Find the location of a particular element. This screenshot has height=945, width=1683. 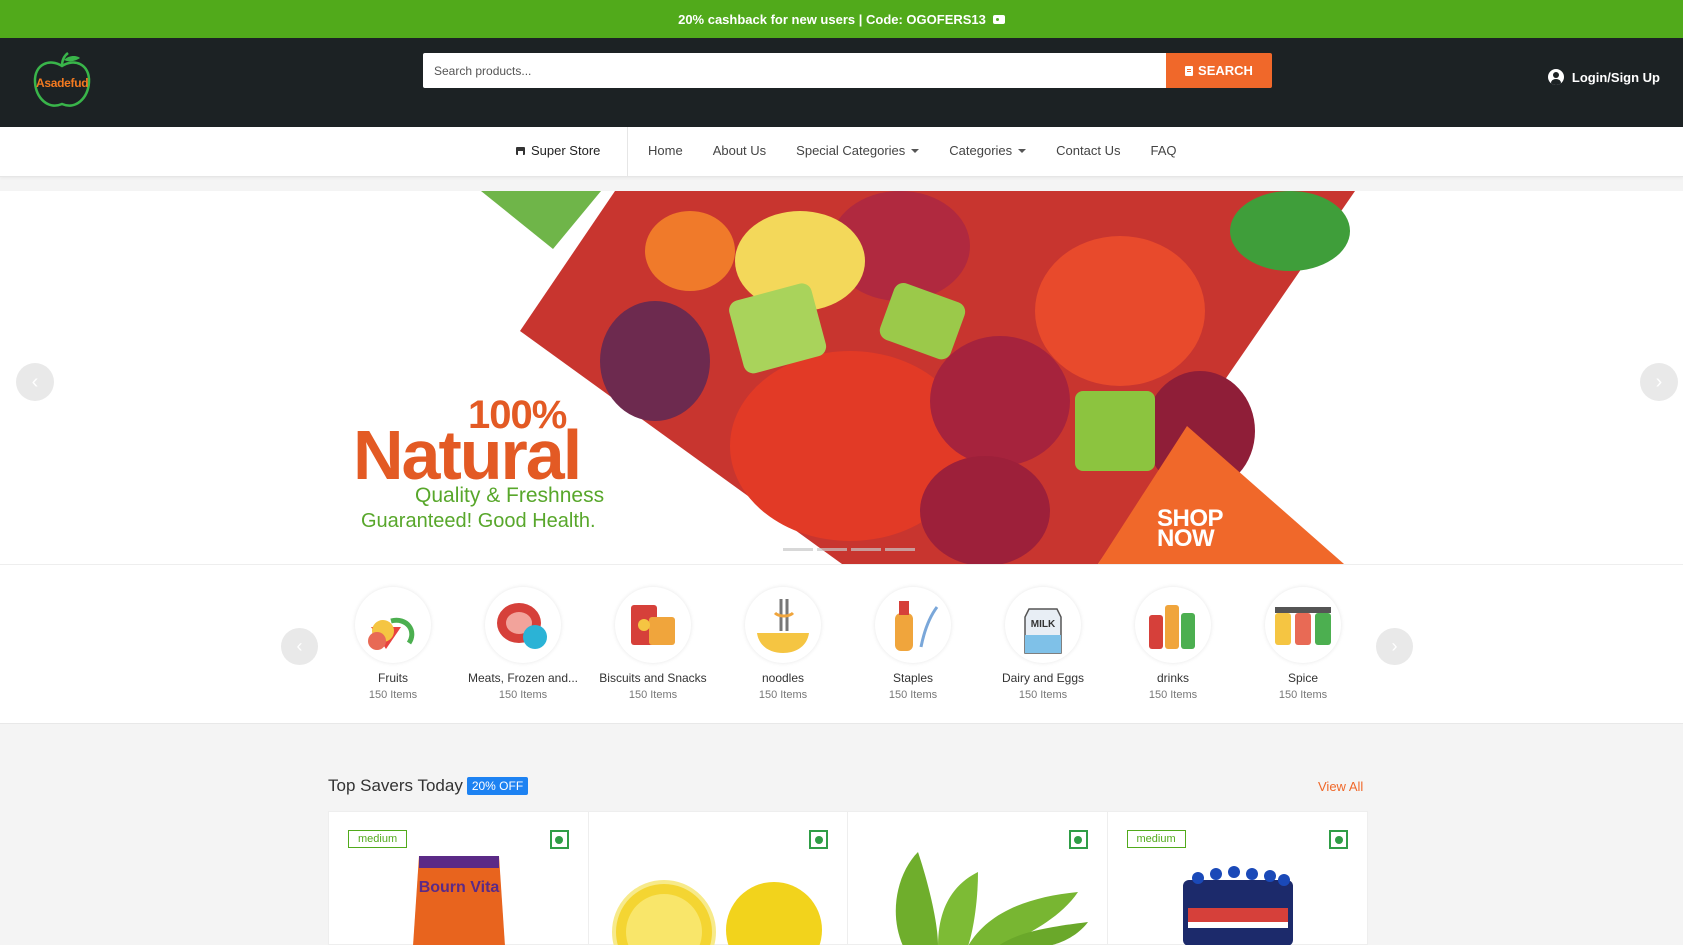

search-input is located at coordinates (794, 70).